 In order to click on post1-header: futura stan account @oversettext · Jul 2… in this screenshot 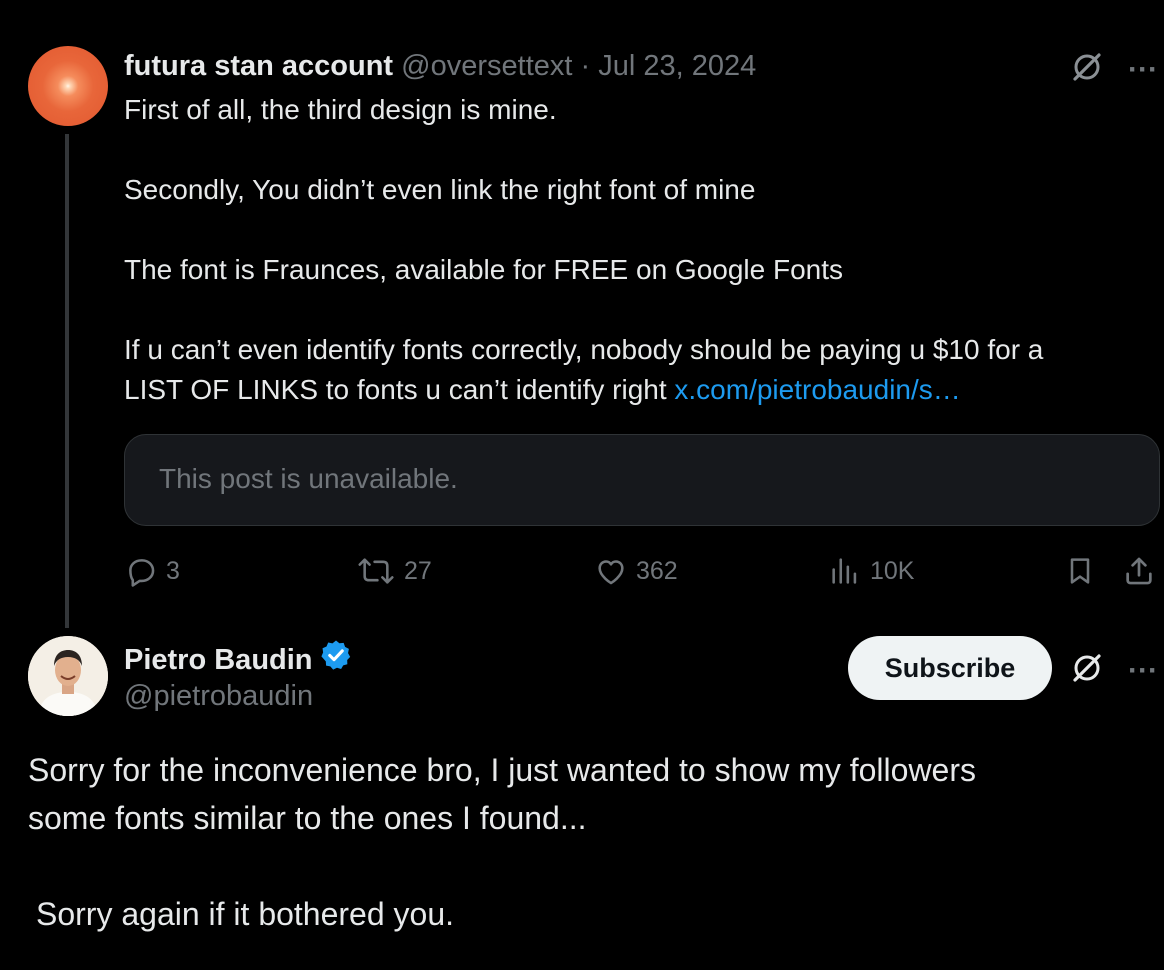, I will do `click(440, 66)`.